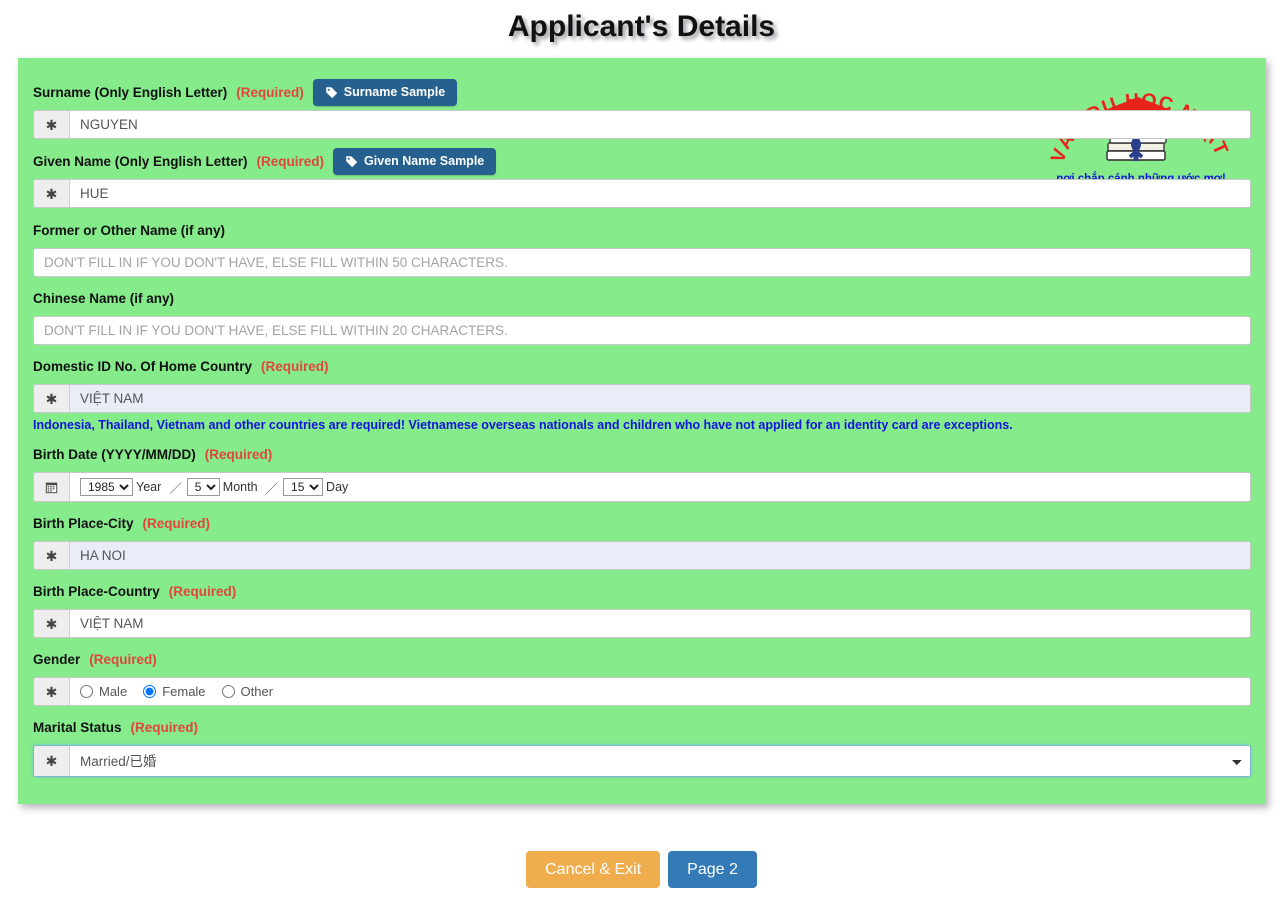 The height and width of the screenshot is (901, 1283). I want to click on birth-date-input-group: 1985 Year ／ 5 Month ／ 15 Day, so click(642, 487).